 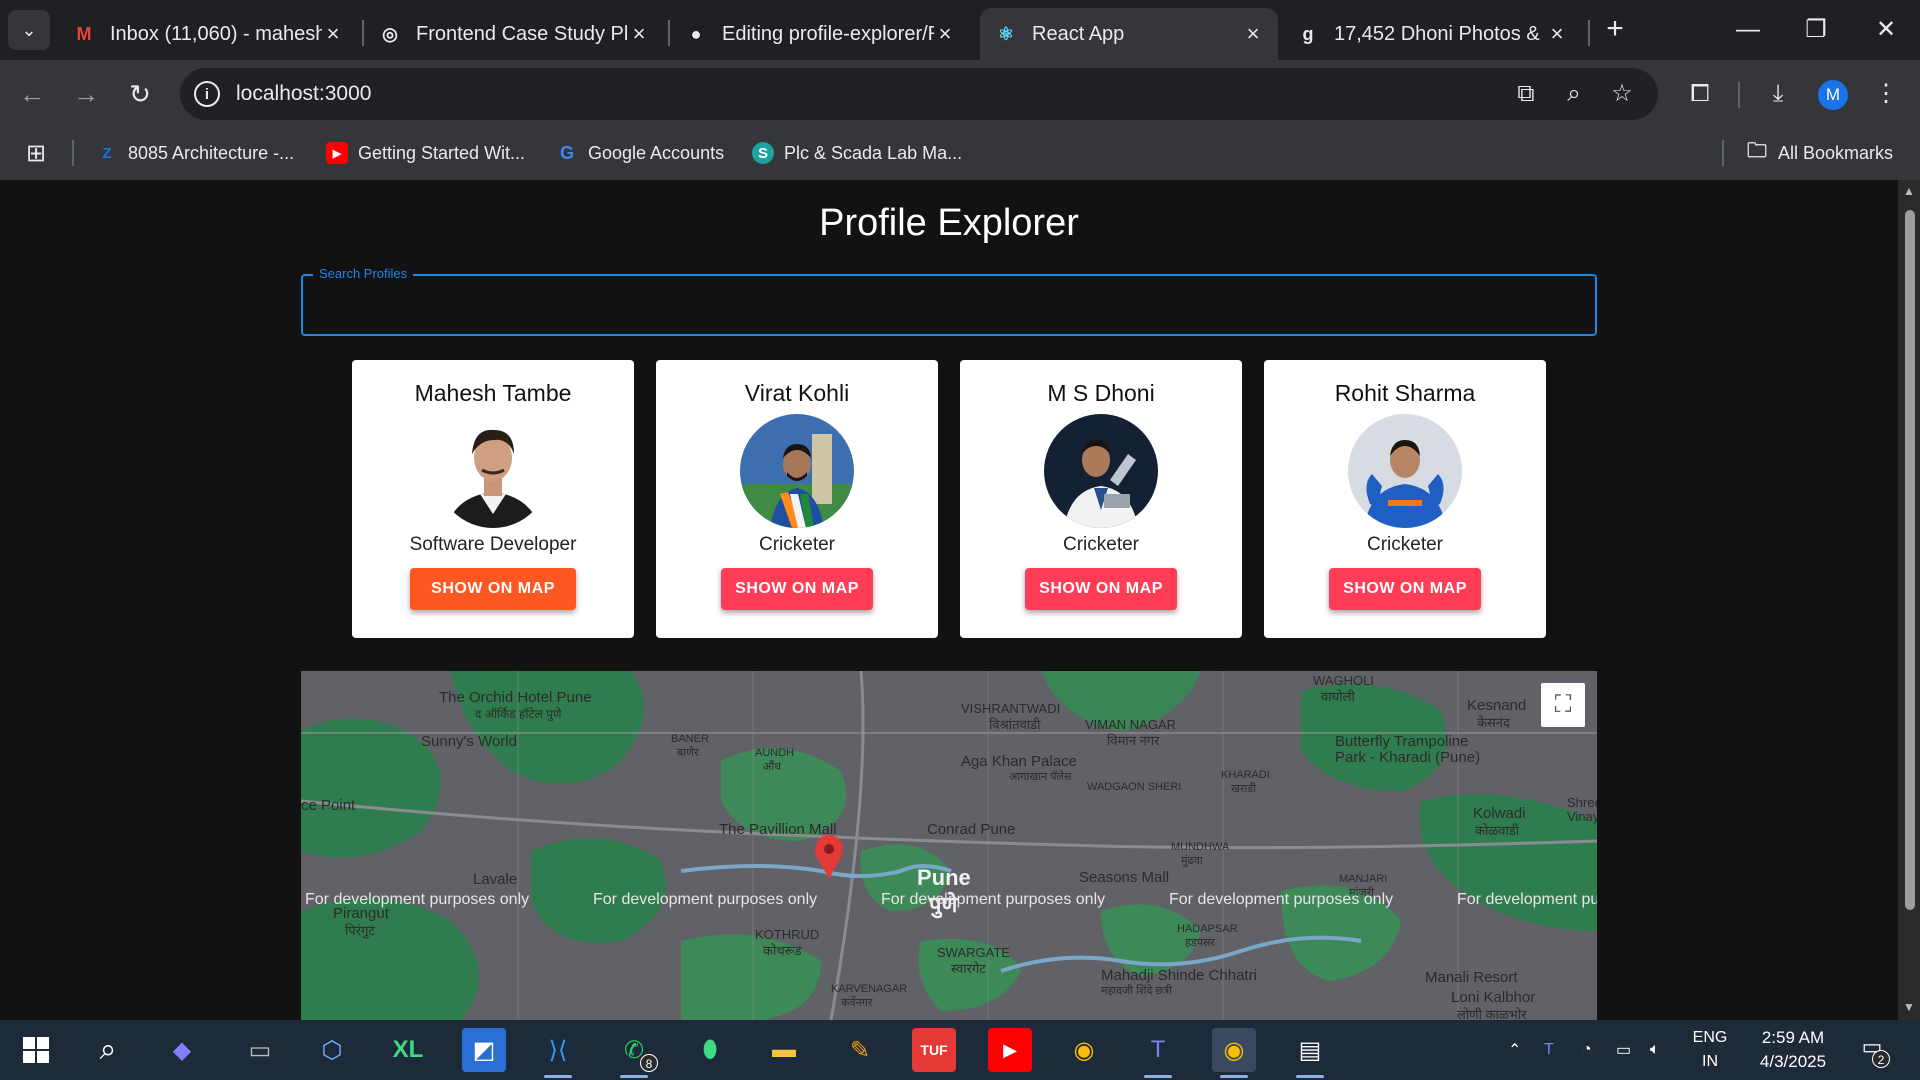 I want to click on install-app-icon: ⧉, so click(x=1526, y=94).